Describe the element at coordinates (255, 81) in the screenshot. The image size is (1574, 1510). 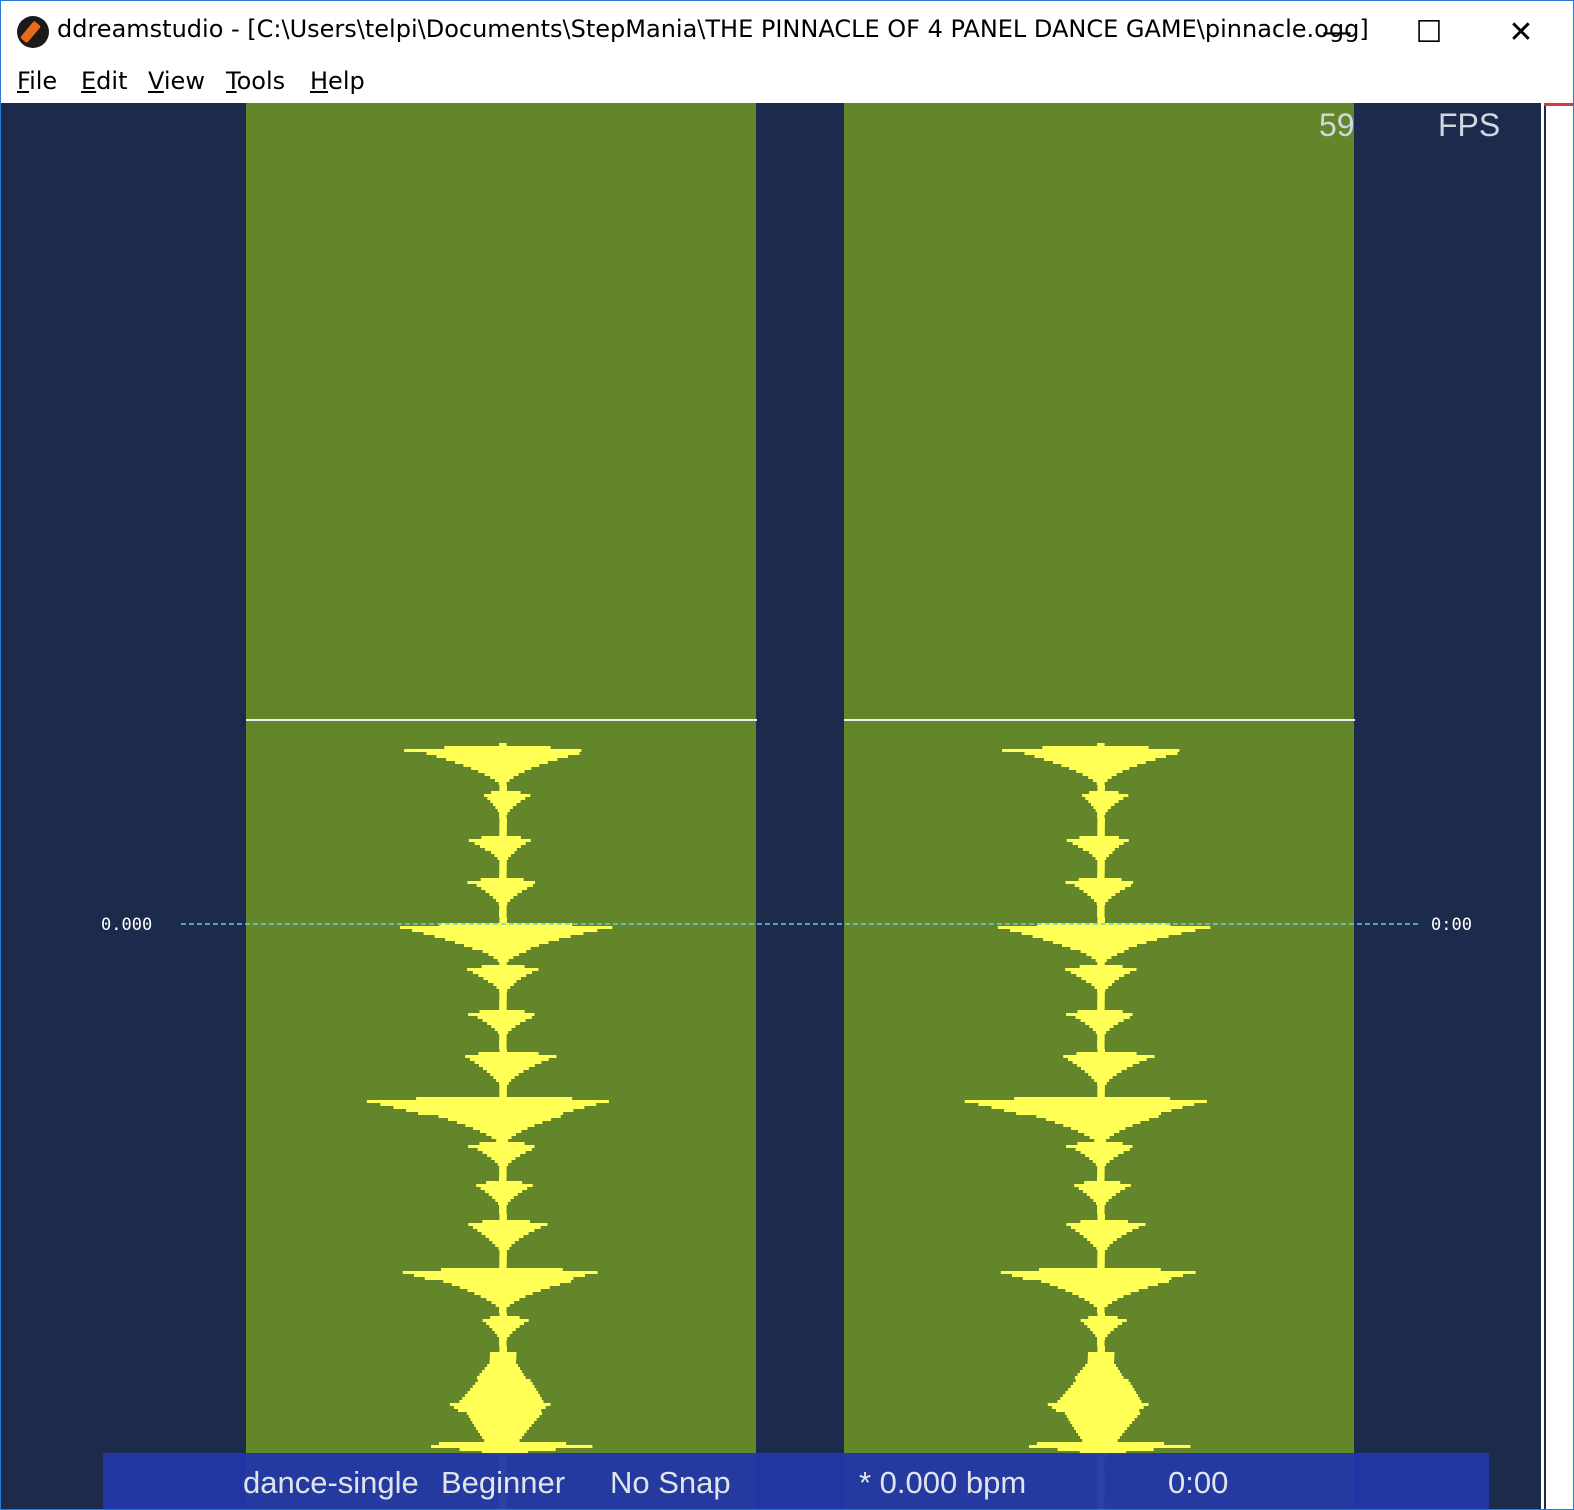
I see `menu-tools: Tools` at that location.